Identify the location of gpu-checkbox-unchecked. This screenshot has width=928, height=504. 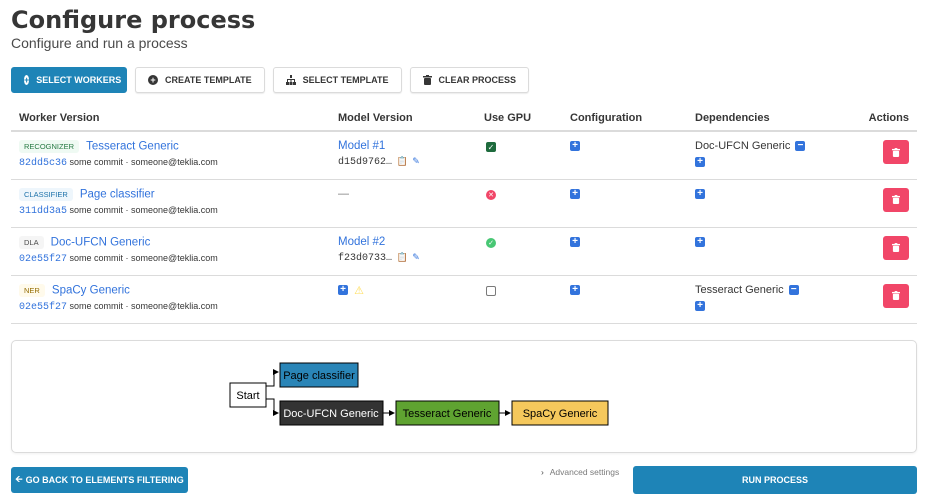
(491, 290).